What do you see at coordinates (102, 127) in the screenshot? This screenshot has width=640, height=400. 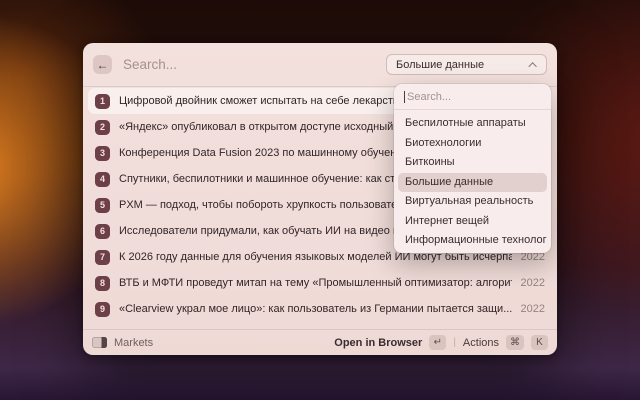 I see `item-number-badge: 2` at bounding box center [102, 127].